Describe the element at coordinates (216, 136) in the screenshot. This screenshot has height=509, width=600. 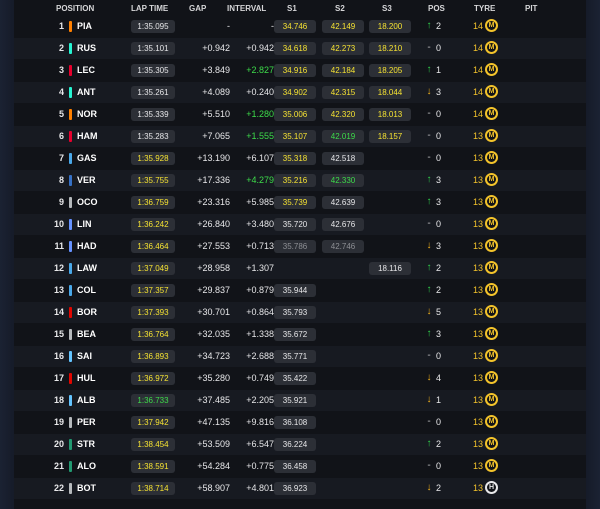
I see `gap-to-leader: +7.065` at that location.